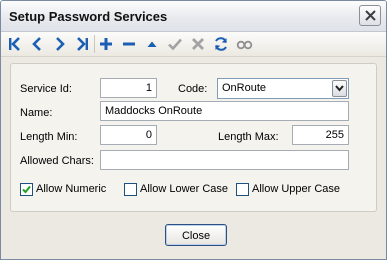 The width and height of the screenshot is (387, 260). I want to click on code-select: OnRoute, so click(283, 88).